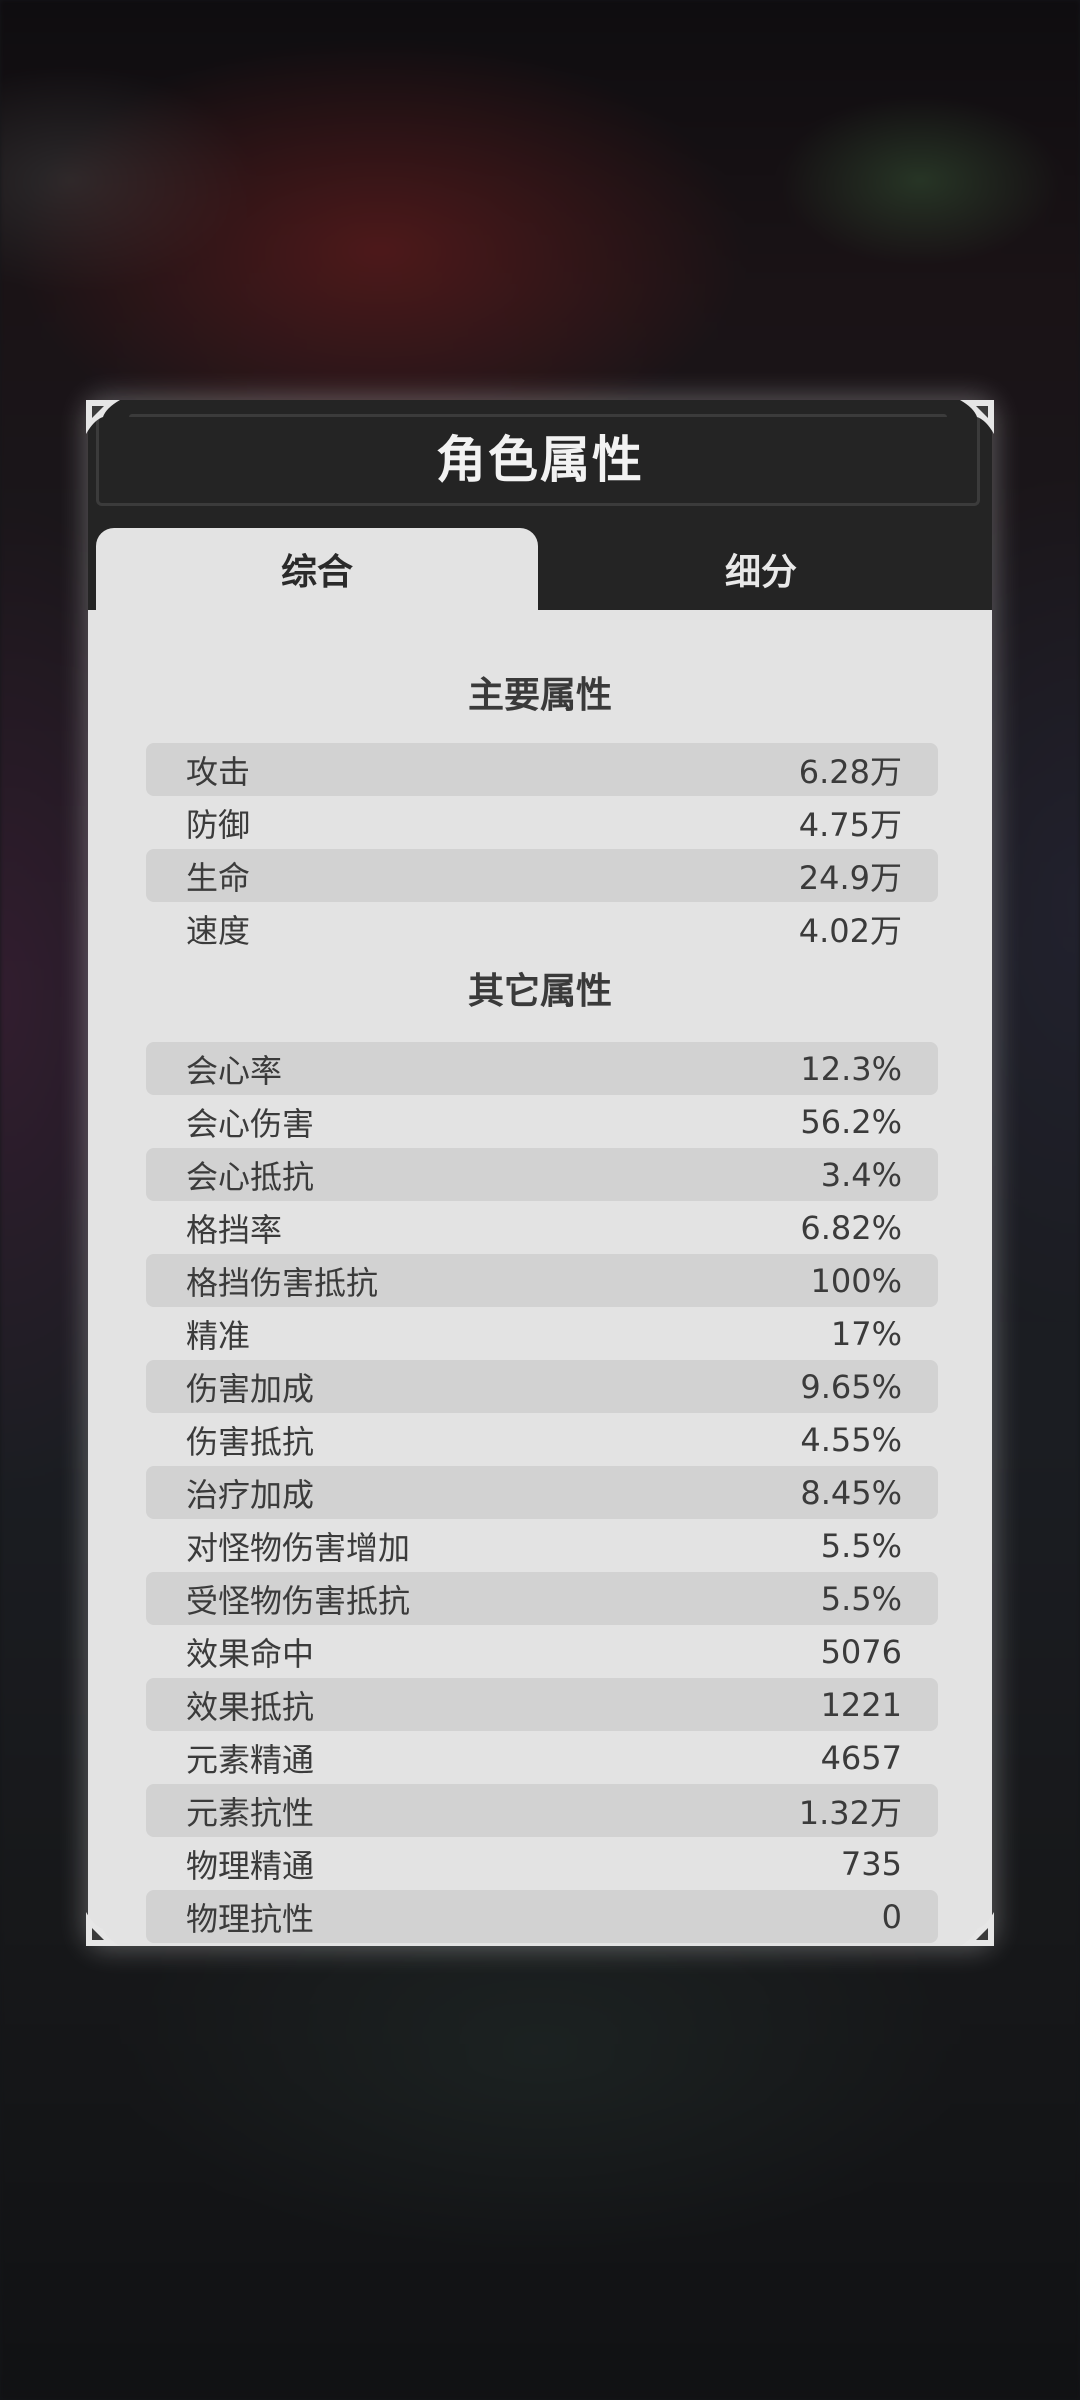  What do you see at coordinates (542, 928) in the screenshot?
I see `attribute-row-speed: 速度 4.02万` at bounding box center [542, 928].